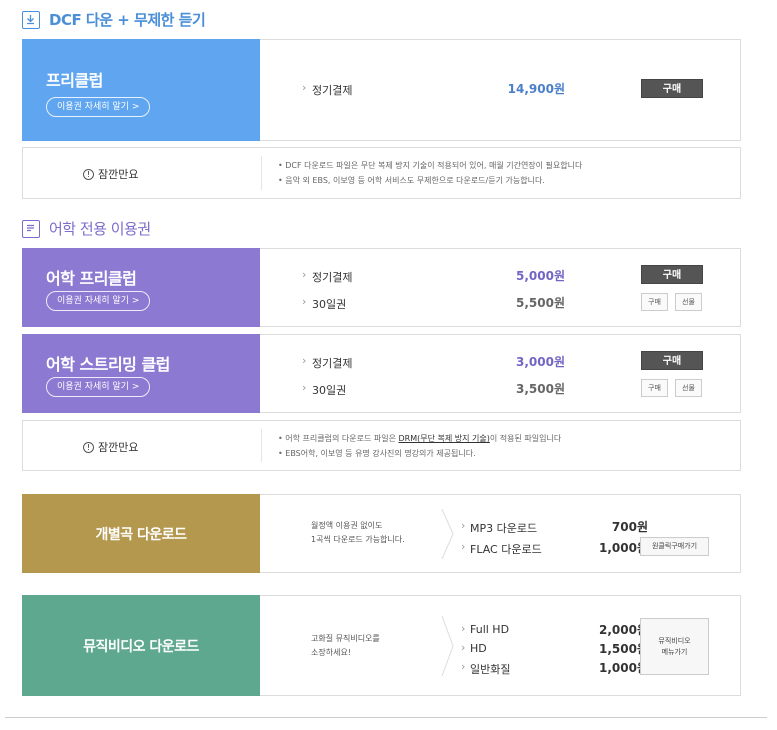  Describe the element at coordinates (381, 90) in the screenshot. I see `free-club-card: 프리클럽 이용권 자세히 알기 > 정기결제 14,900원 구매` at that location.